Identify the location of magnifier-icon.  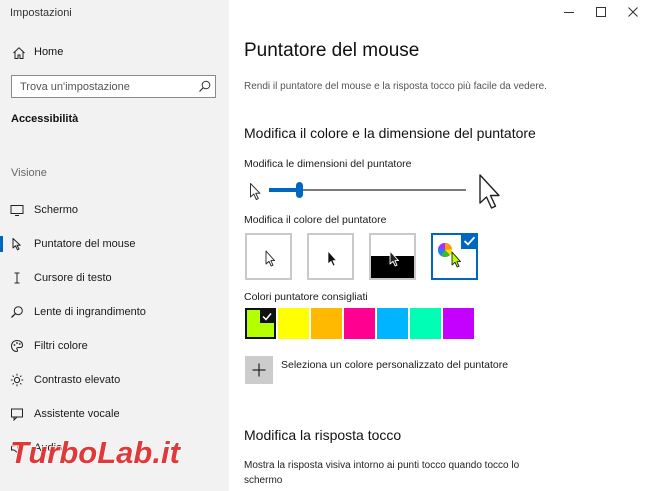
(17, 312).